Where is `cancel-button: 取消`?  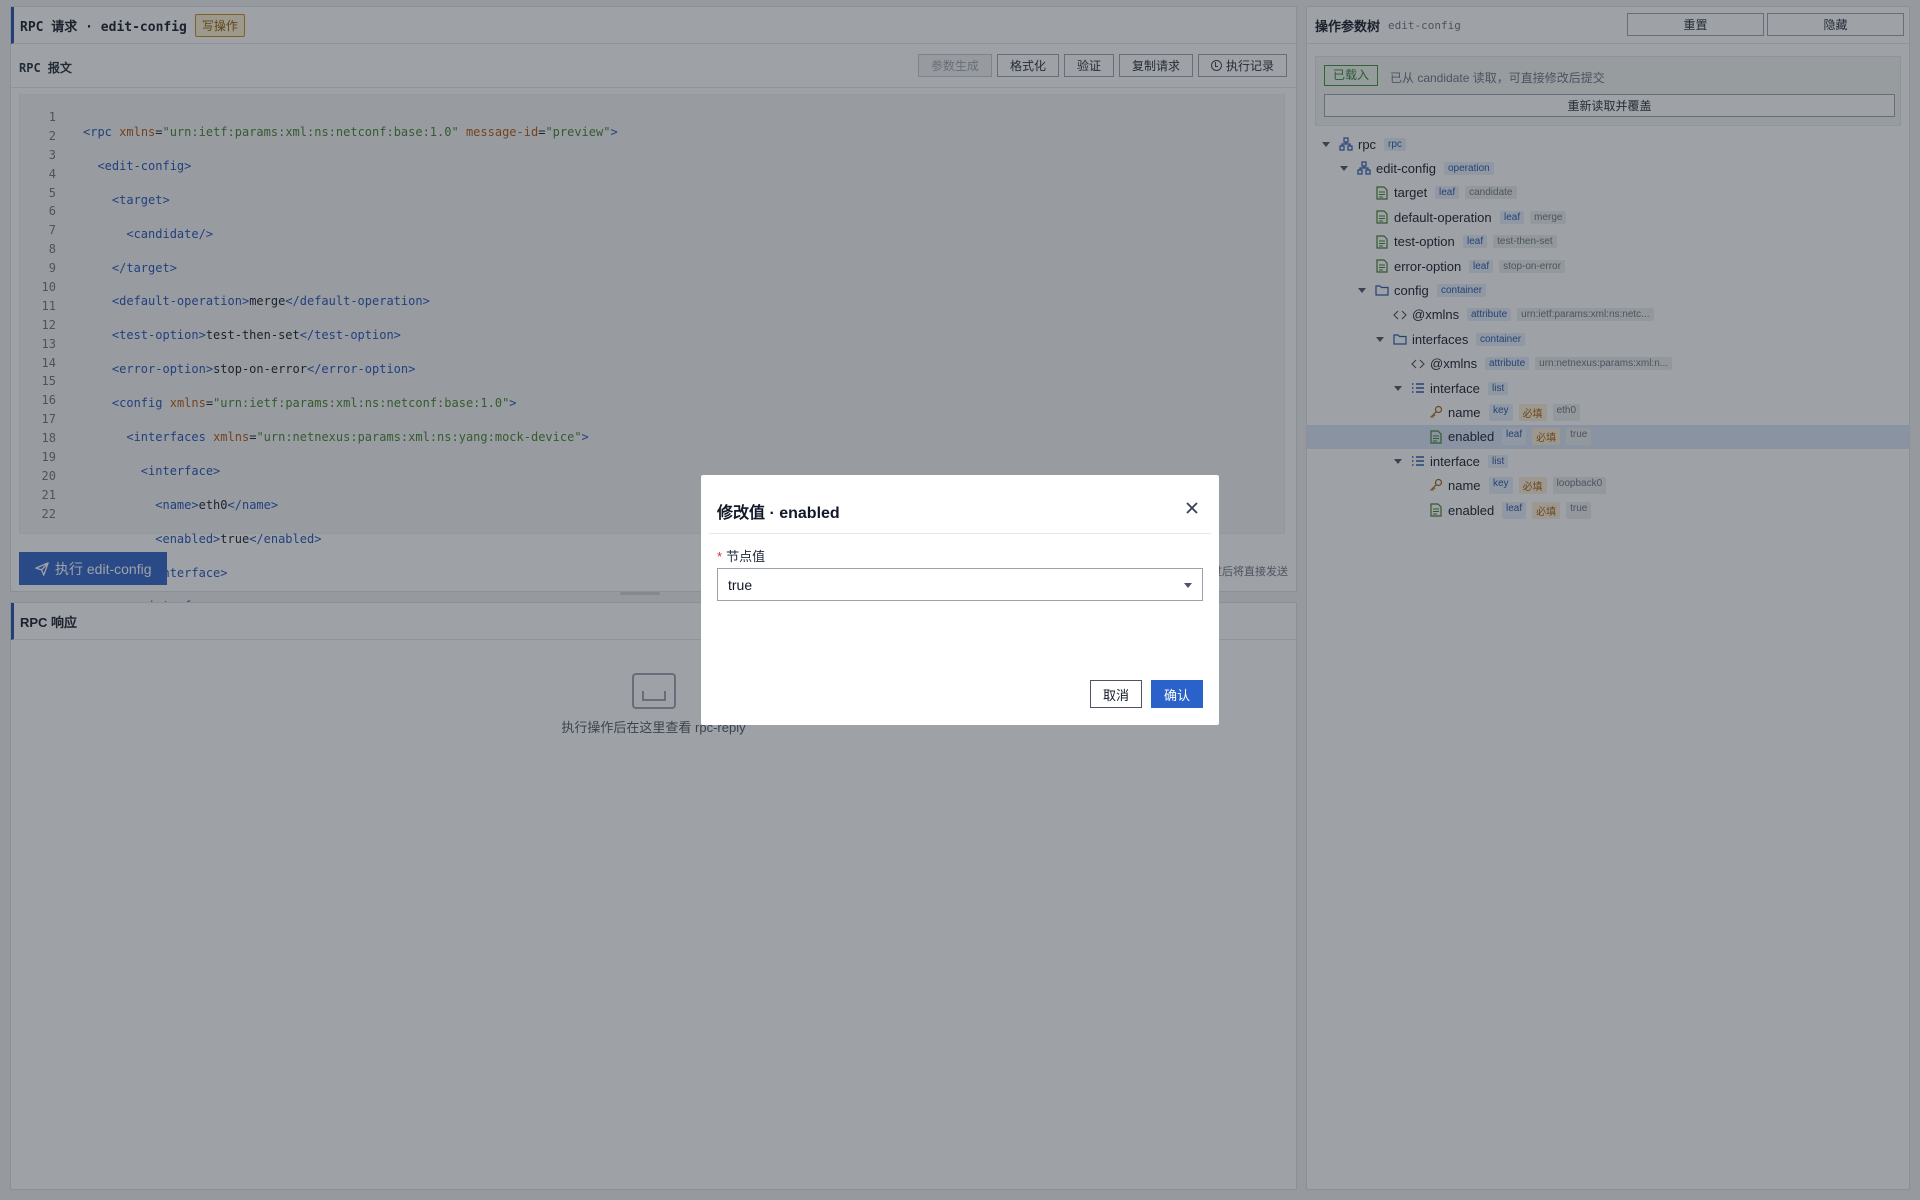
cancel-button: 取消 is located at coordinates (1116, 694).